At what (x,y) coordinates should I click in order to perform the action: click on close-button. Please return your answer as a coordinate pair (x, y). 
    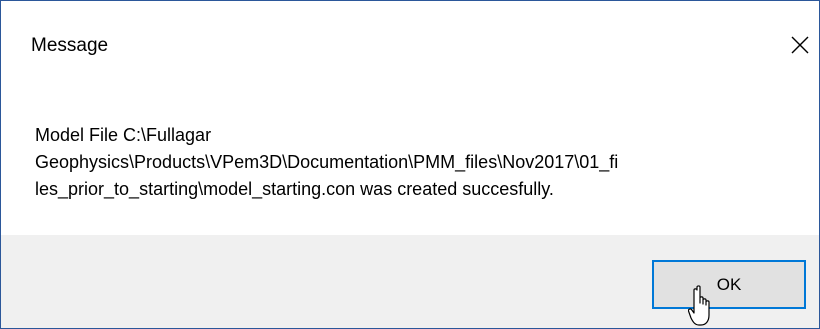
    Looking at the image, I should click on (800, 44).